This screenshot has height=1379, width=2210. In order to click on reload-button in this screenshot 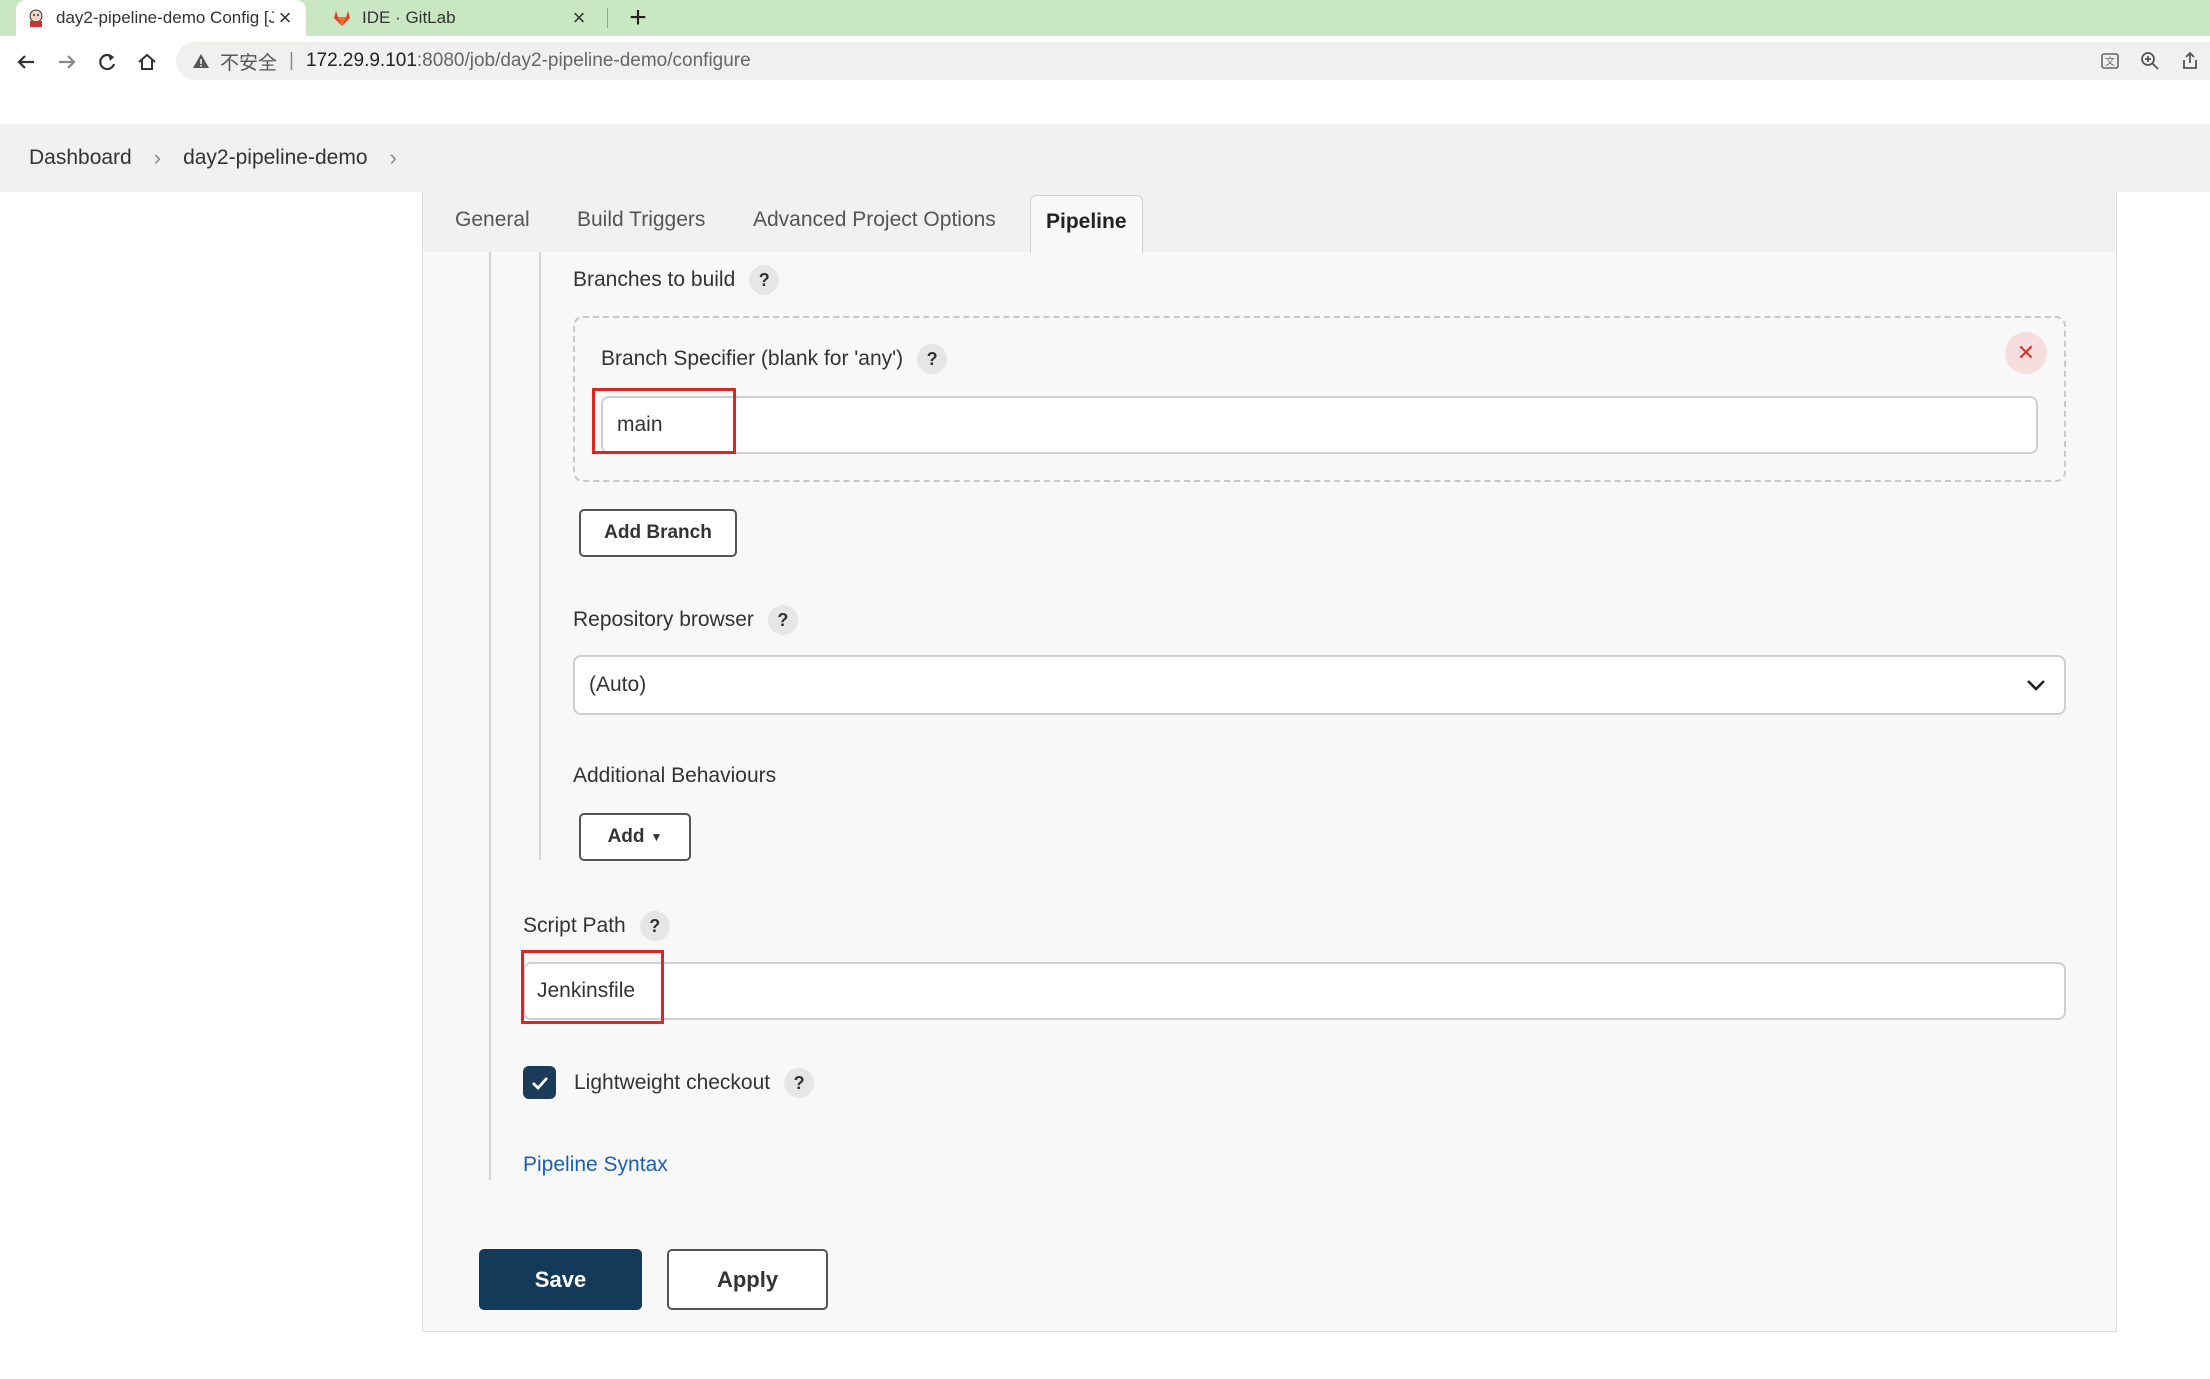, I will do `click(107, 62)`.